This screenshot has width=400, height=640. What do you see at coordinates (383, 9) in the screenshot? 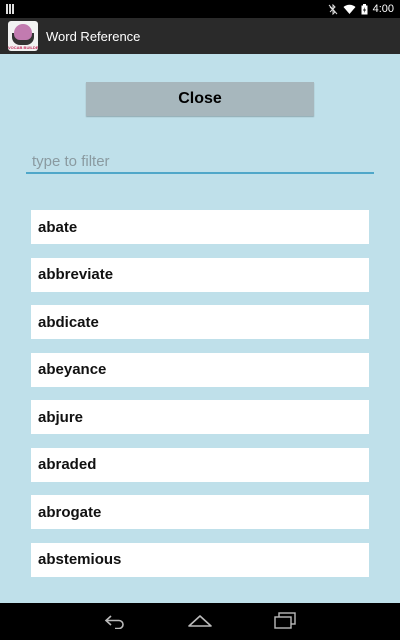
I see `status-time: 4:00` at bounding box center [383, 9].